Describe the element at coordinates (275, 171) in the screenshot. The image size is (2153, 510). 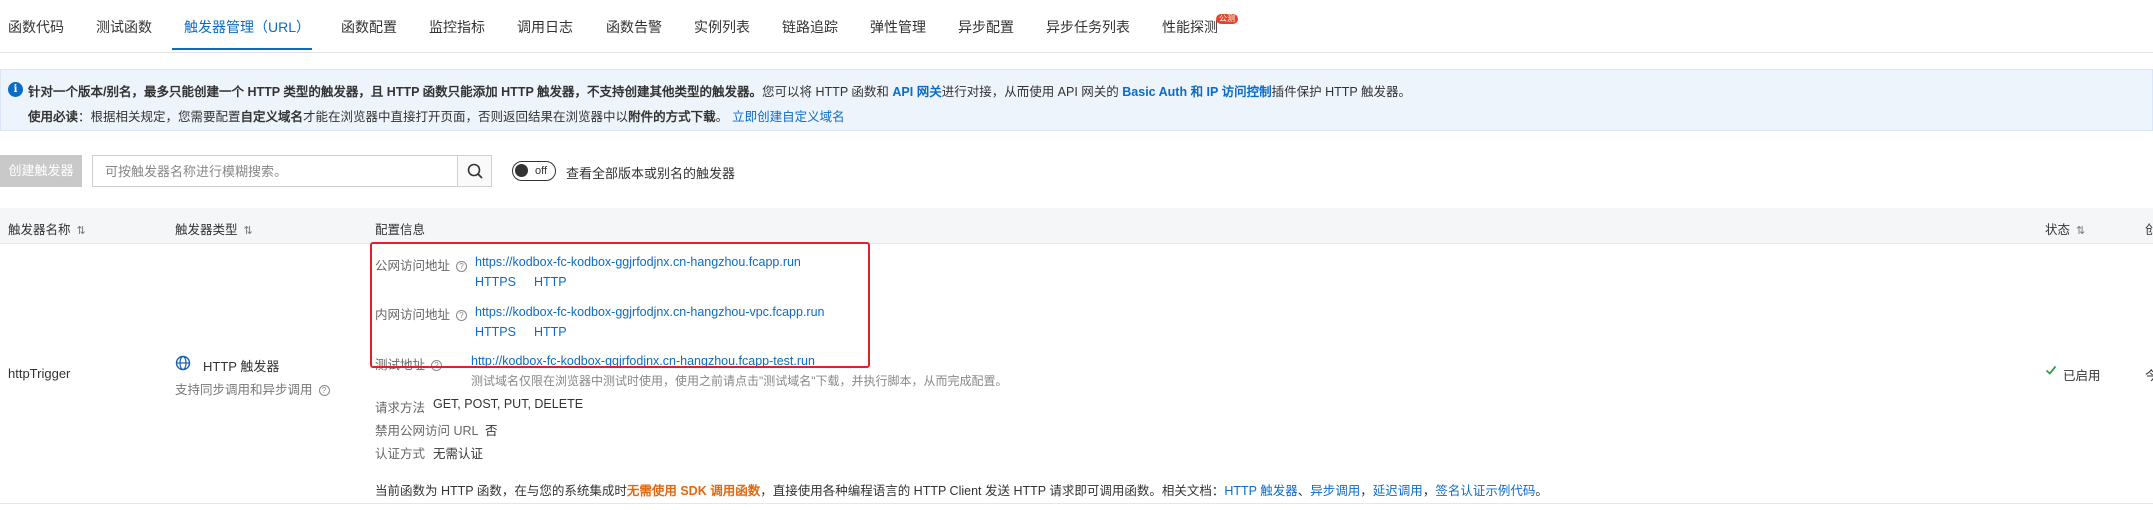
I see `search-input` at that location.